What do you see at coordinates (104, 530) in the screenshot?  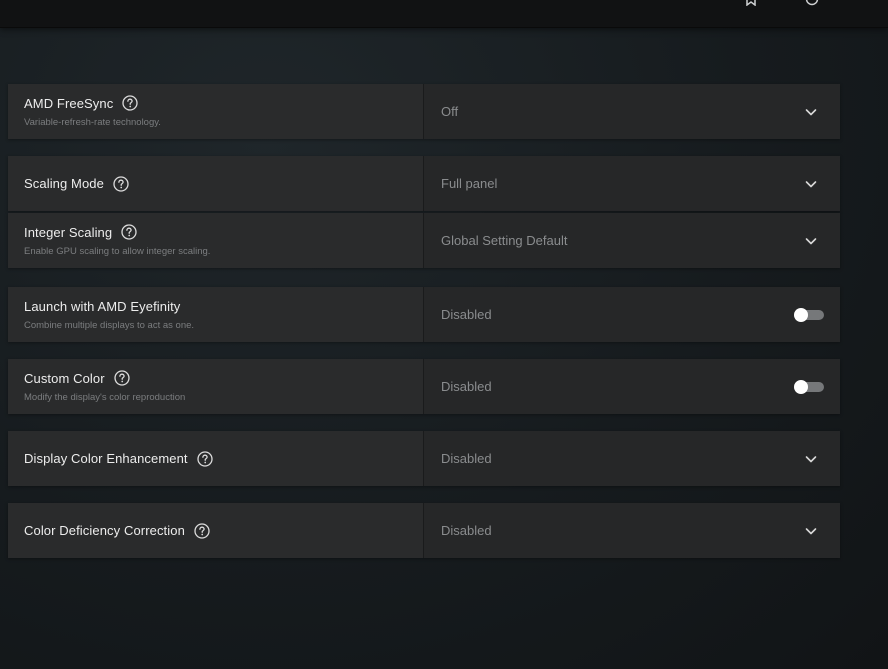 I see `setting-title: Color Deficiency Correction` at bounding box center [104, 530].